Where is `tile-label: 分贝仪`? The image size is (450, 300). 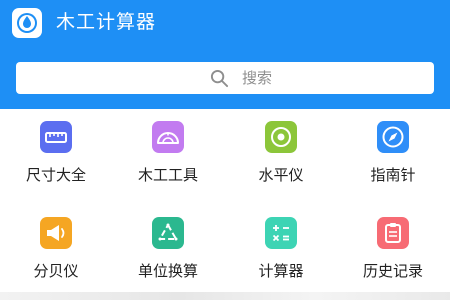 tile-label: 分贝仪 is located at coordinates (56, 271).